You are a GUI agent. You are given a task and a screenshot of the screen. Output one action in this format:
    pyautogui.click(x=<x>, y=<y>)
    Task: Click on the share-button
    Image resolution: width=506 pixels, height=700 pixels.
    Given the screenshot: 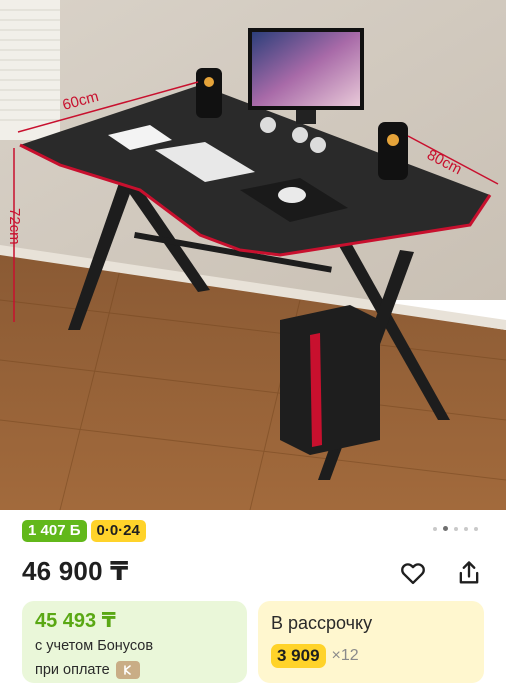 What is the action you would take?
    pyautogui.click(x=469, y=573)
    